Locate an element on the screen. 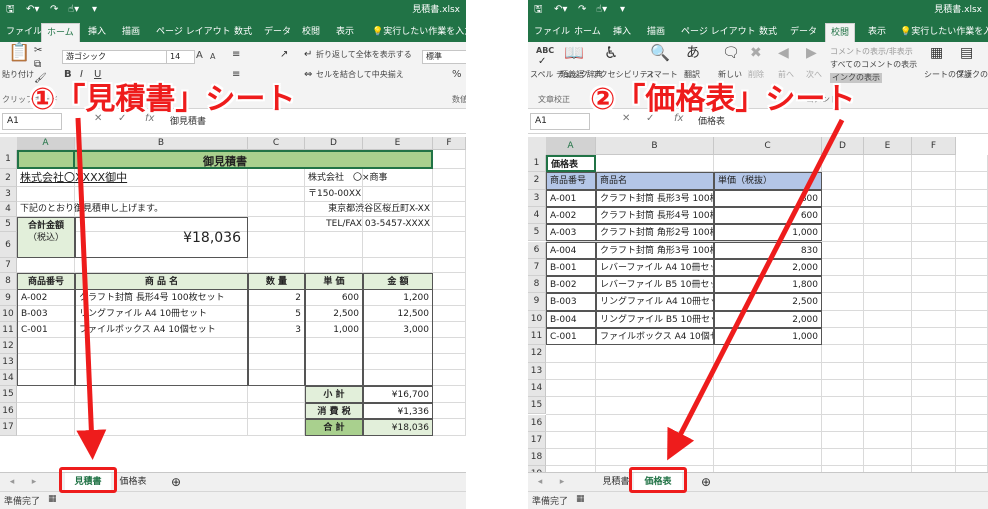  item-name-cell: クラフト封筒 長形4号 100枚セット is located at coordinates (655, 215).